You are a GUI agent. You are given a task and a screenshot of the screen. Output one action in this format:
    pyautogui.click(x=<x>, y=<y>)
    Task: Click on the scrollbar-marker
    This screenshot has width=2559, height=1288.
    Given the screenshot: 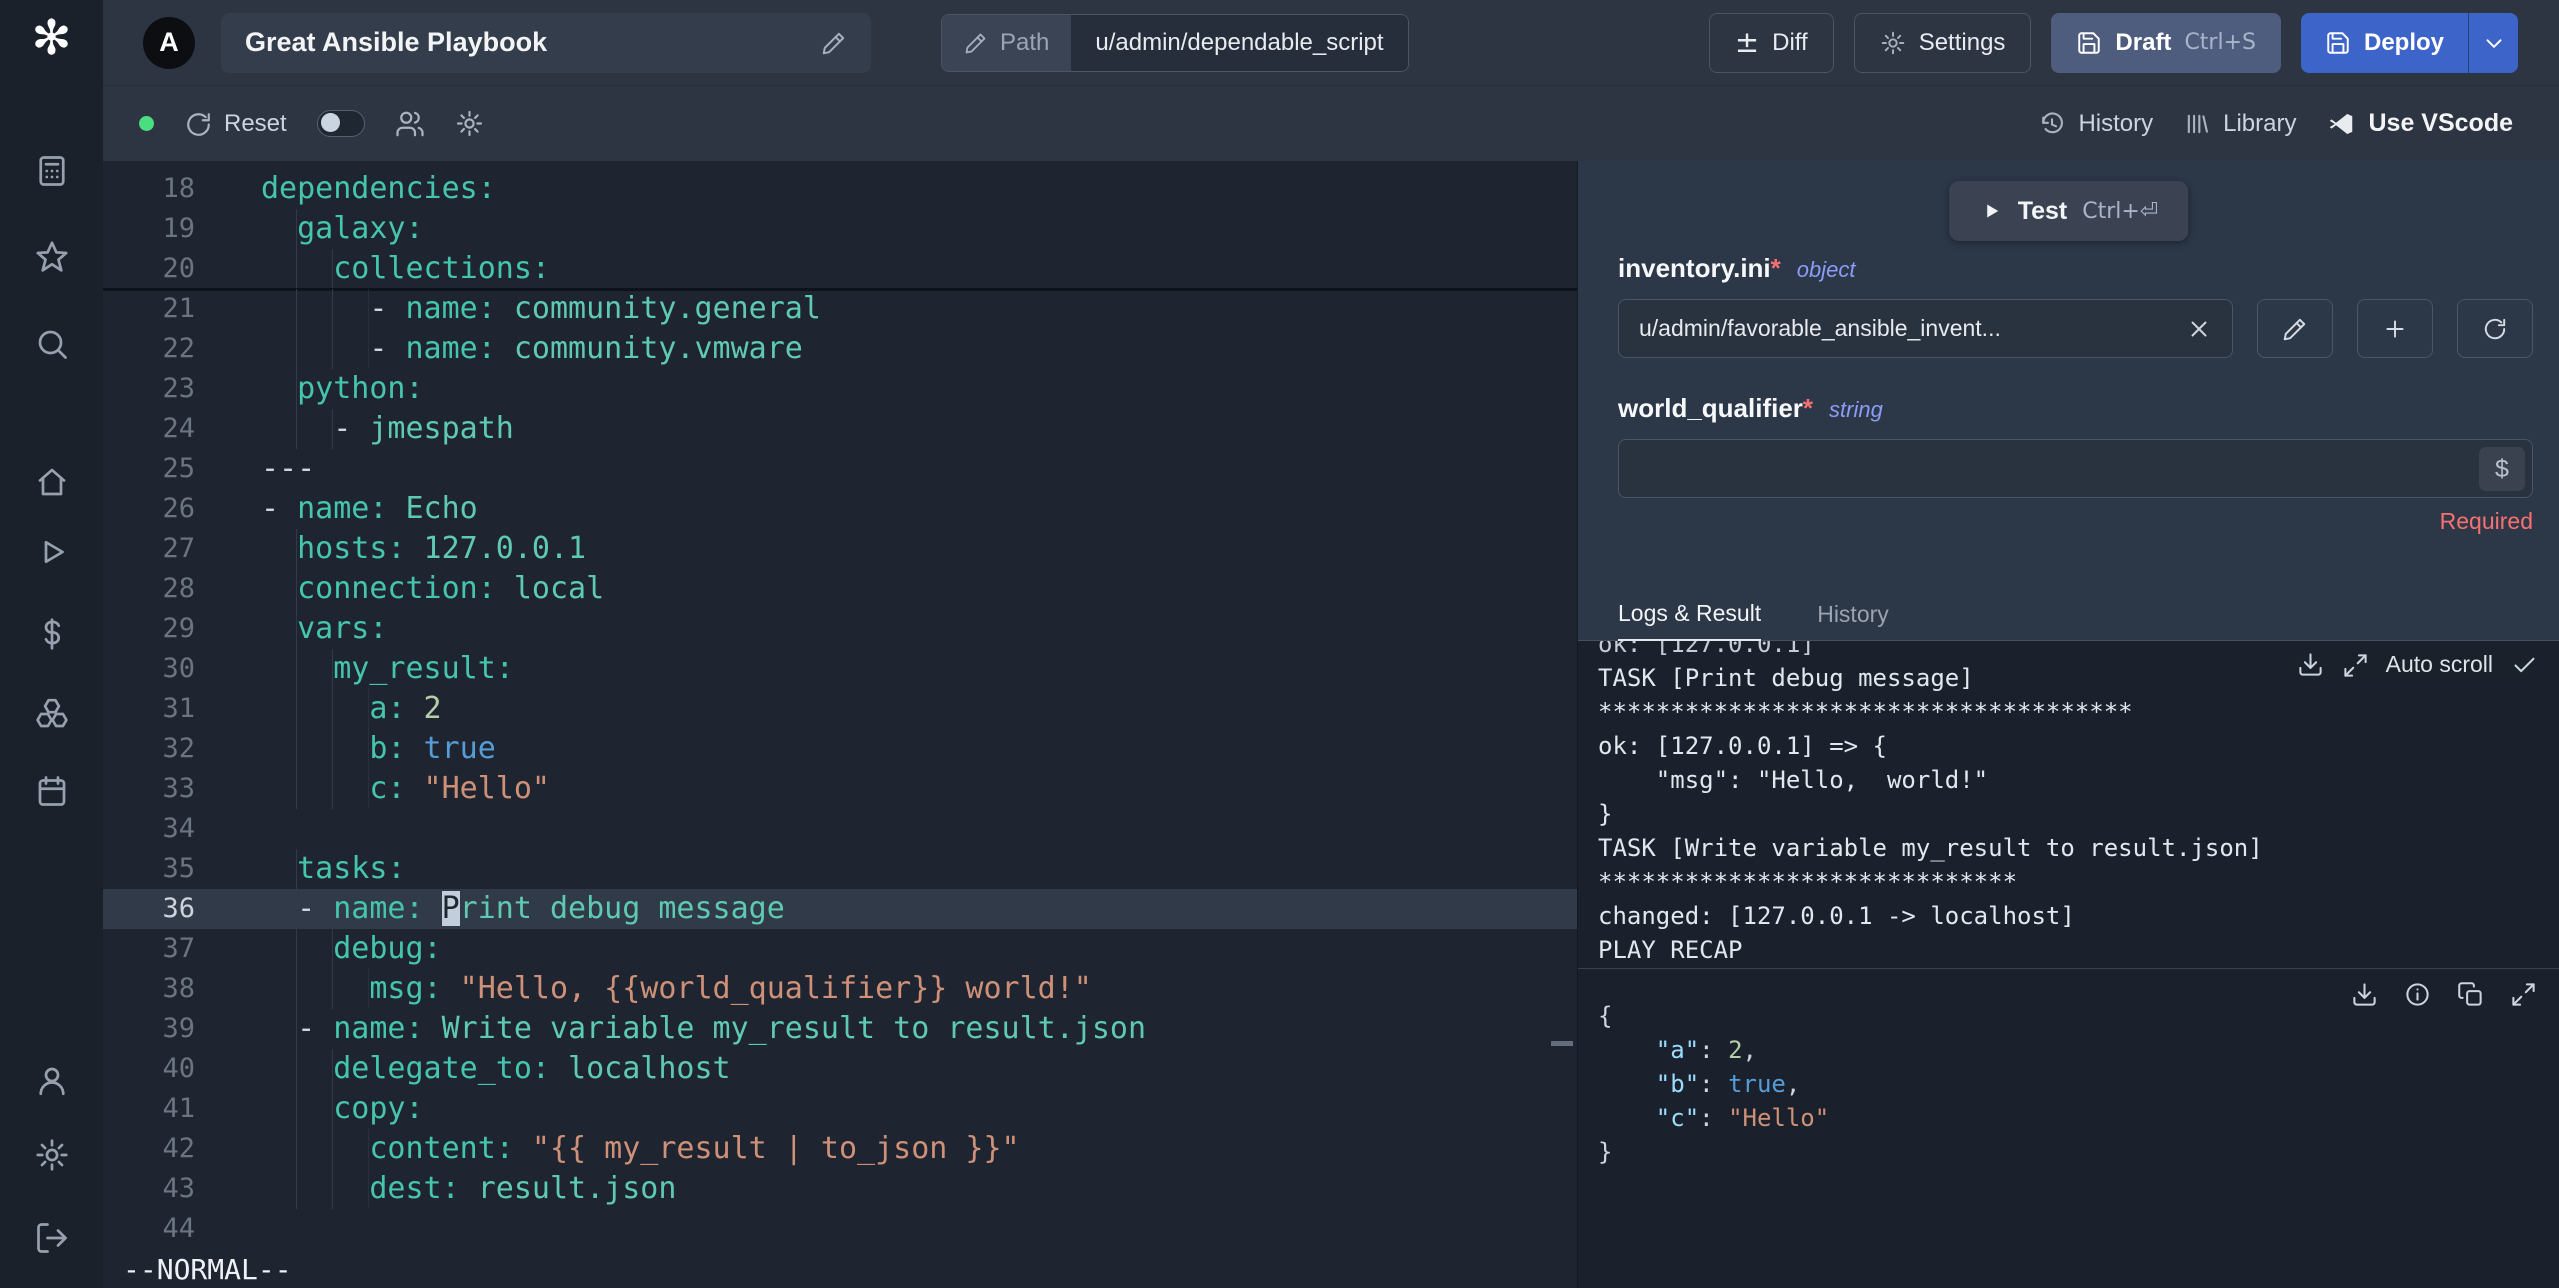 What is the action you would take?
    pyautogui.click(x=1562, y=1043)
    